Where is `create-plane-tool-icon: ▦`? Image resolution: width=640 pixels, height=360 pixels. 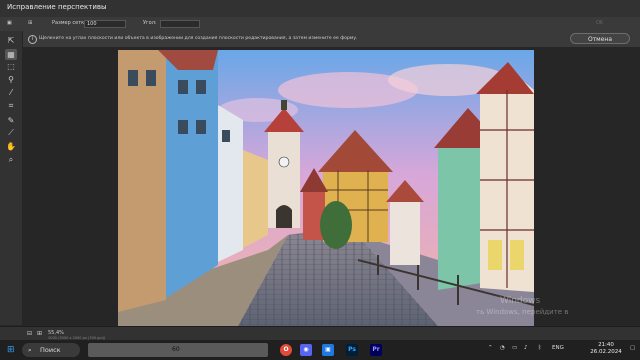
create-plane-tool-icon: ▦ is located at coordinates (11, 54).